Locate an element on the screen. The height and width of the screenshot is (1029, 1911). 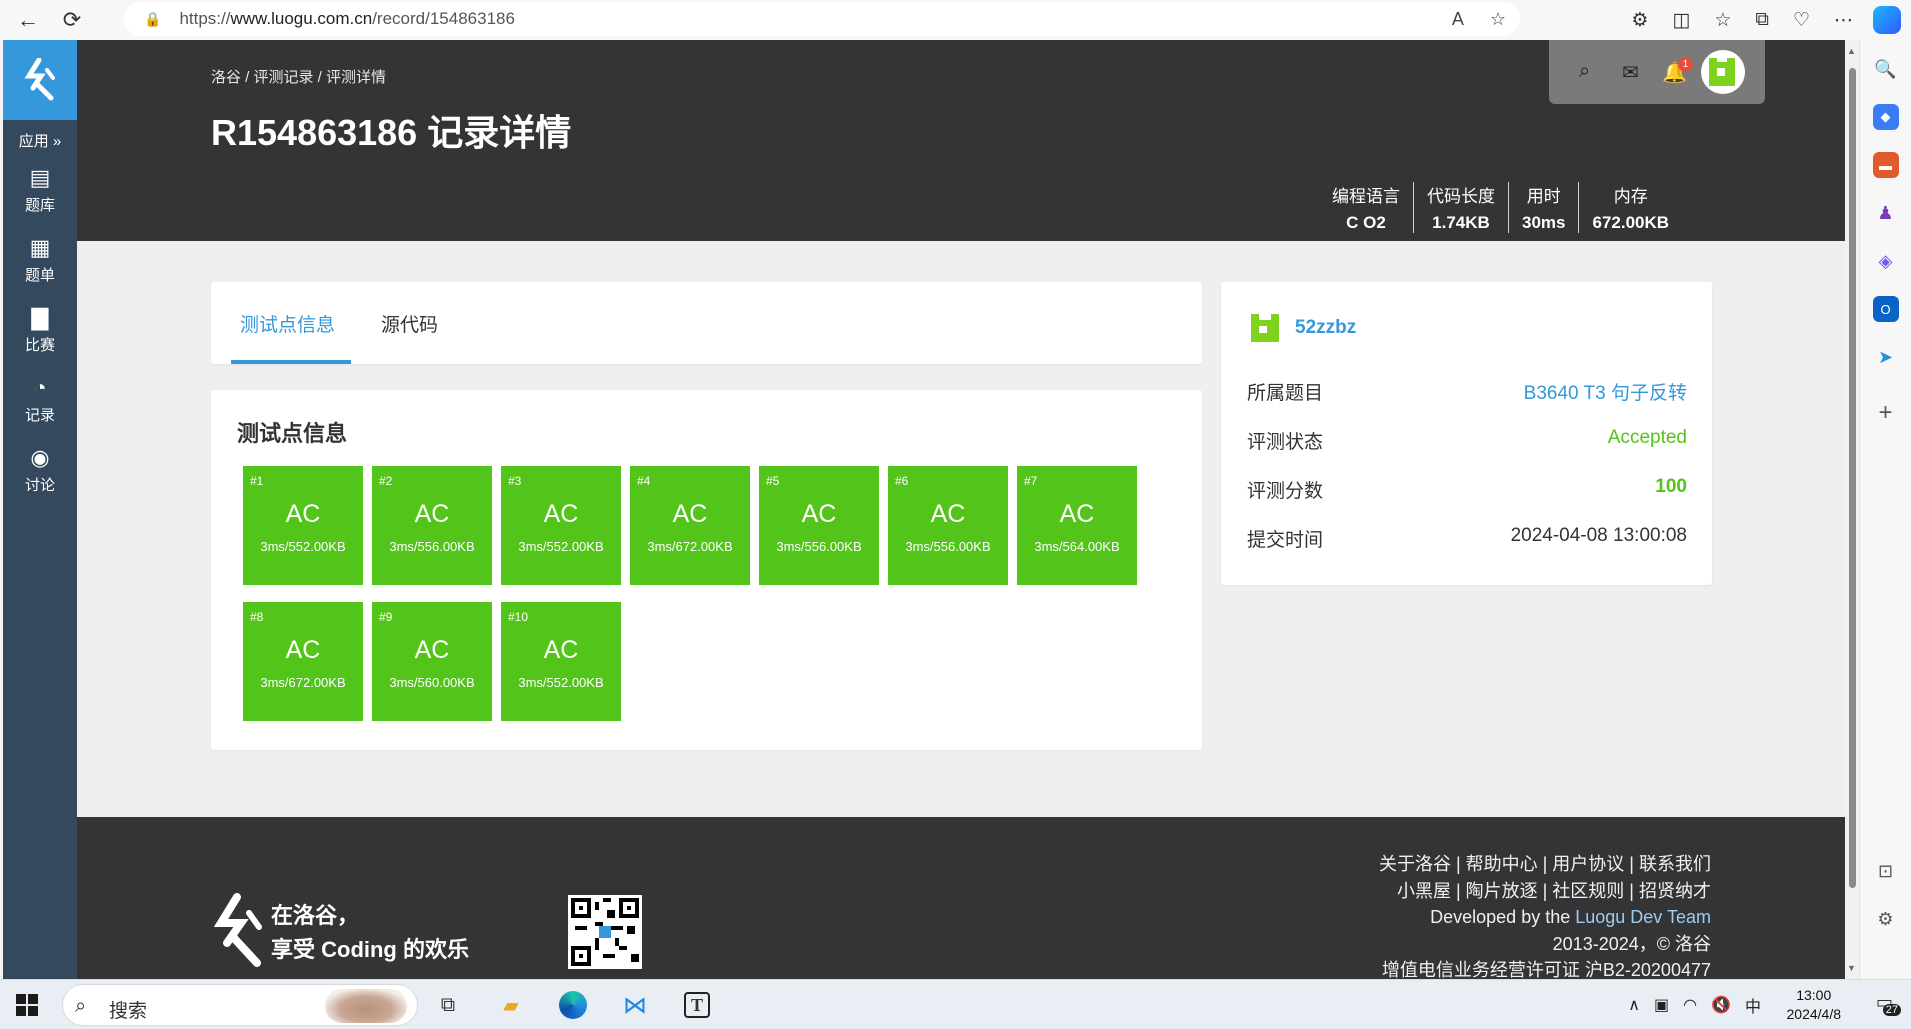
tab-source-code: 源代码 is located at coordinates (409, 323).